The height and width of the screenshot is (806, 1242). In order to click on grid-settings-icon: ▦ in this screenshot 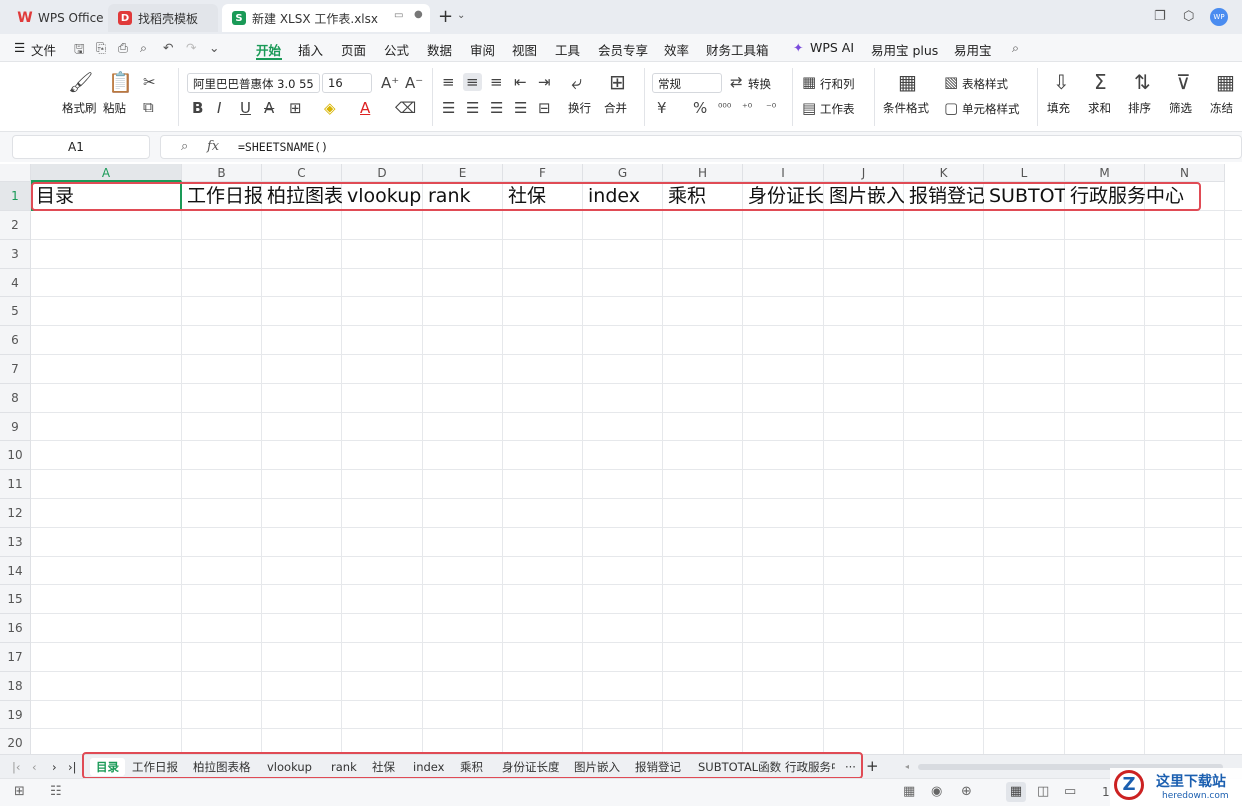, I will do `click(909, 791)`.